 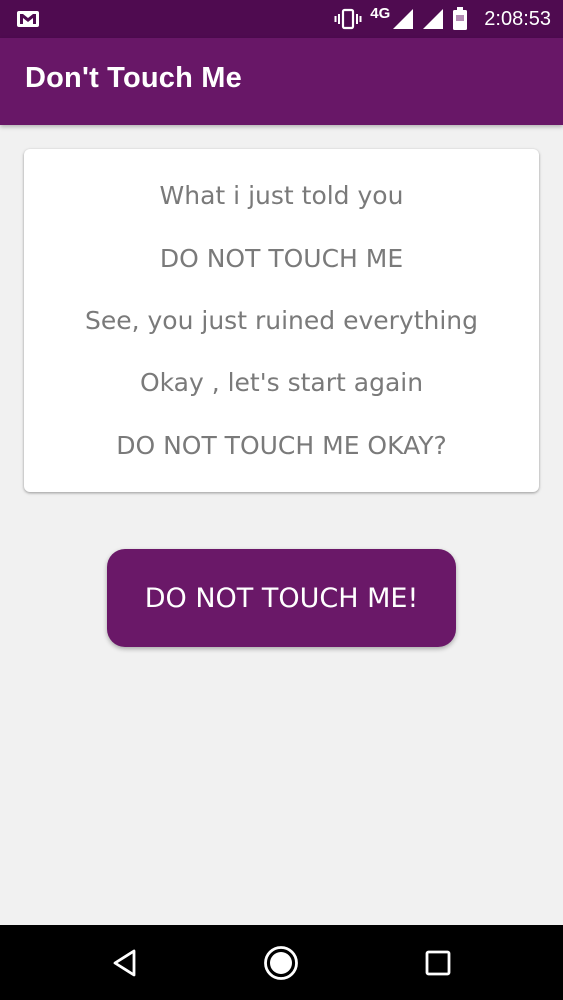 I want to click on gmail-icon, so click(x=28, y=19).